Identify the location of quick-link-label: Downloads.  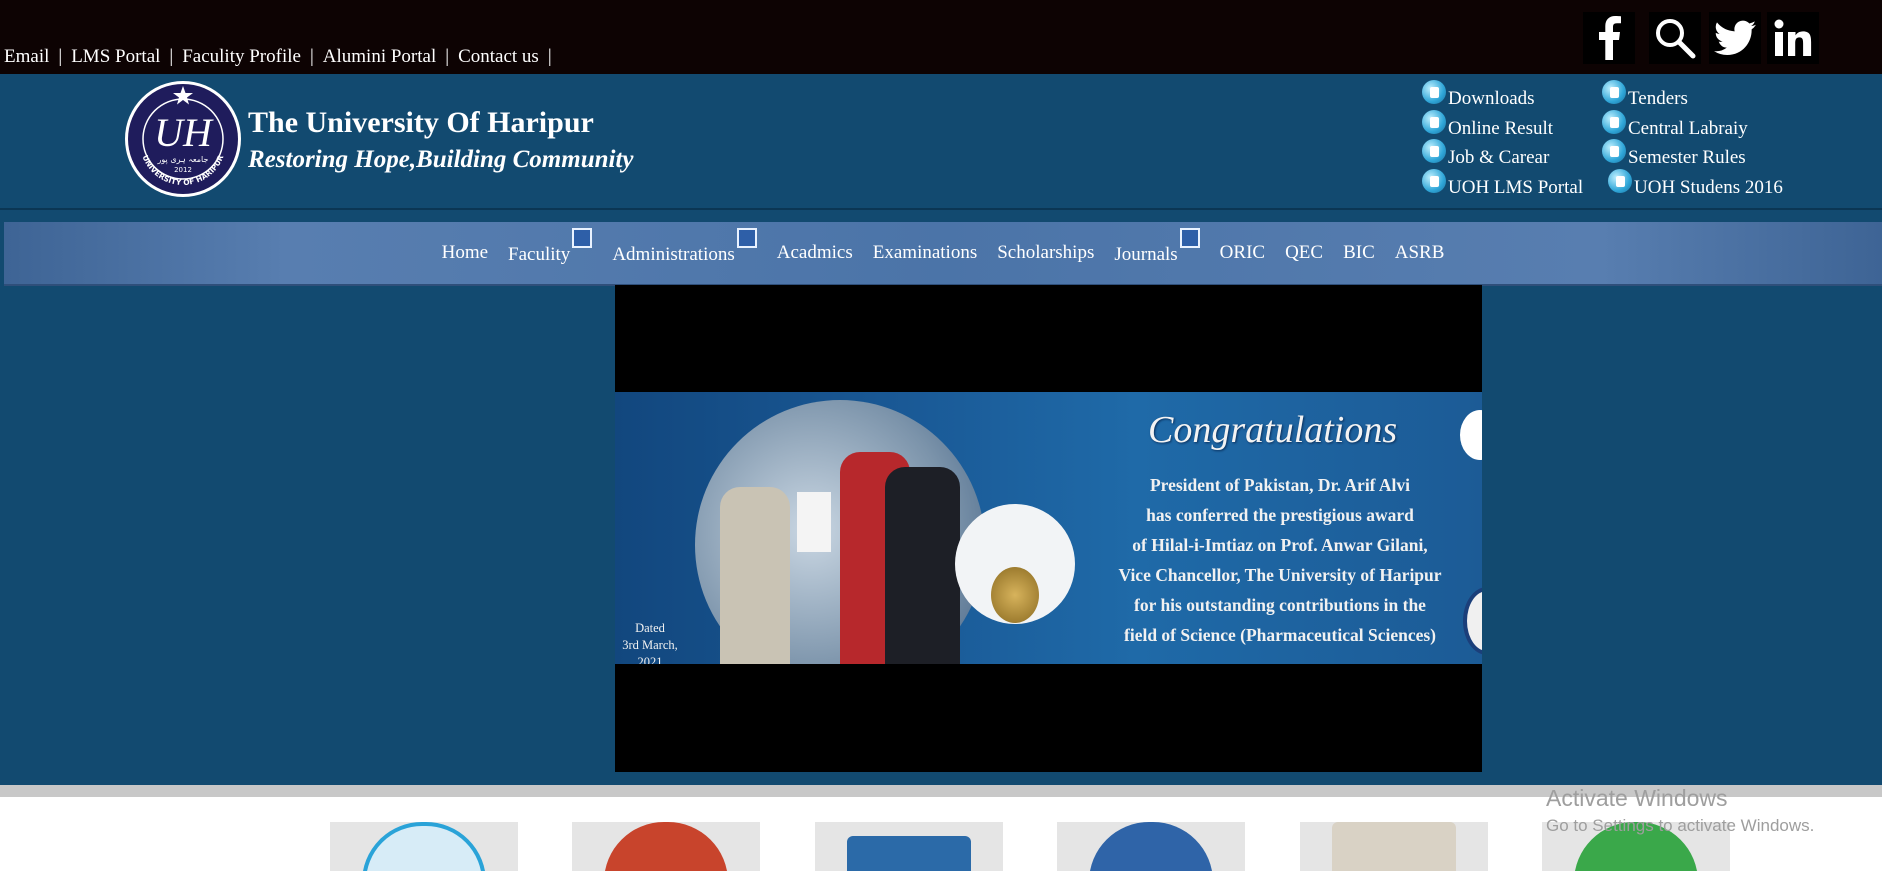
(1491, 98).